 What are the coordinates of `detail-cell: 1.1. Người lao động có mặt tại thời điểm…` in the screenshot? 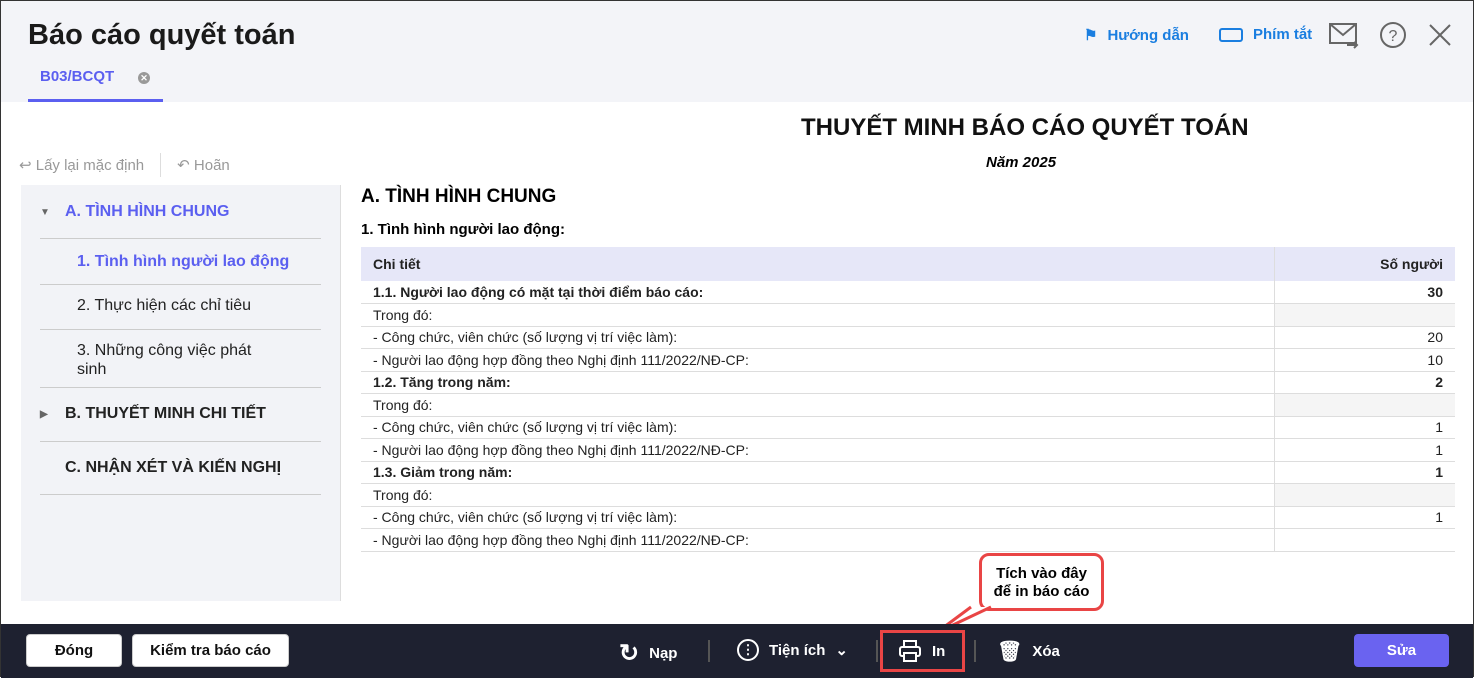 It's located at (817, 292).